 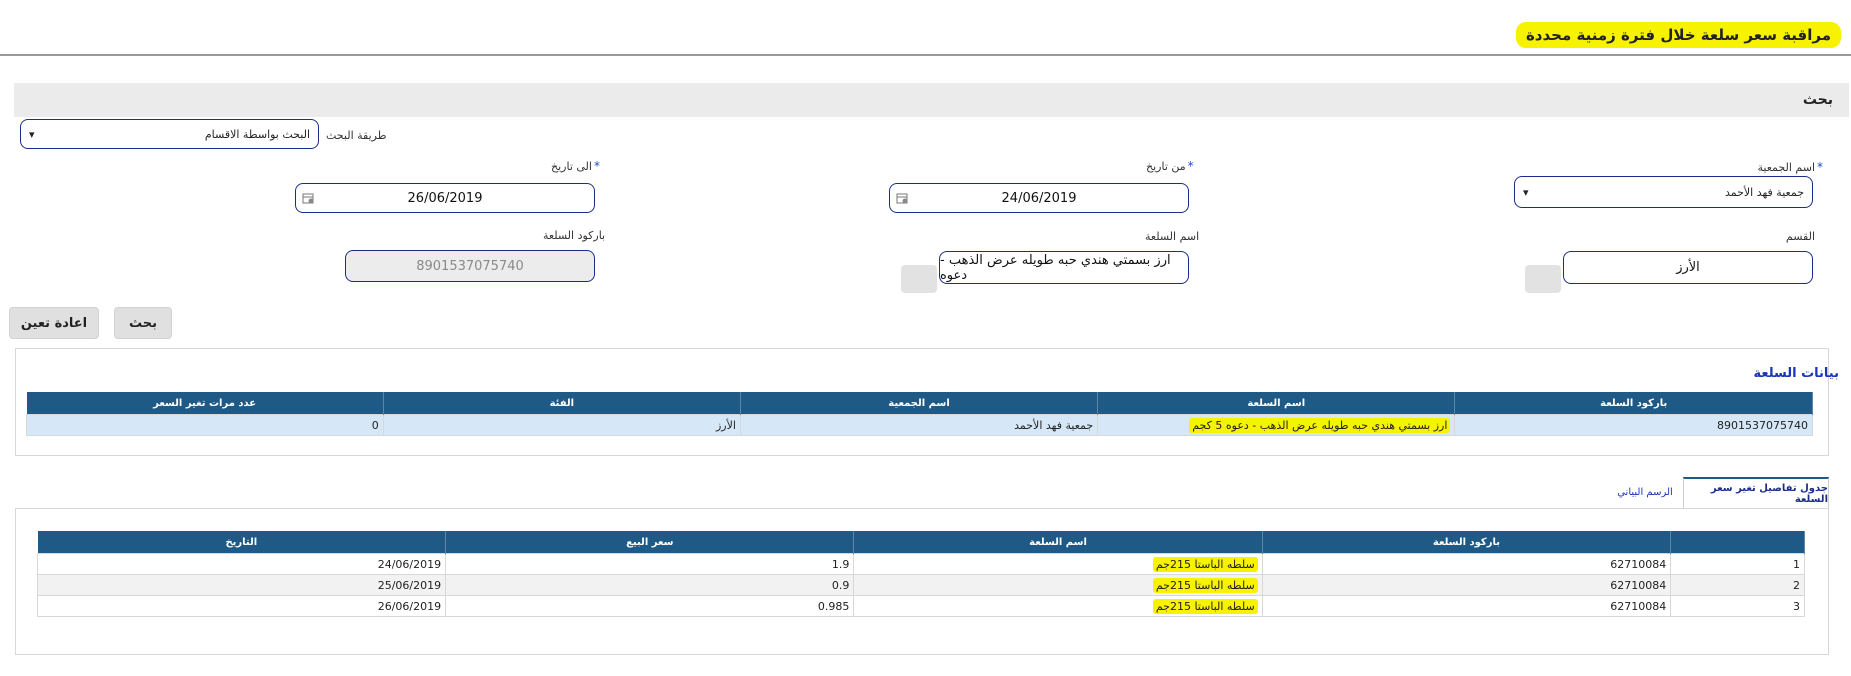 What do you see at coordinates (241, 585) in the screenshot?
I see `date-cell: 25/06/2019` at bounding box center [241, 585].